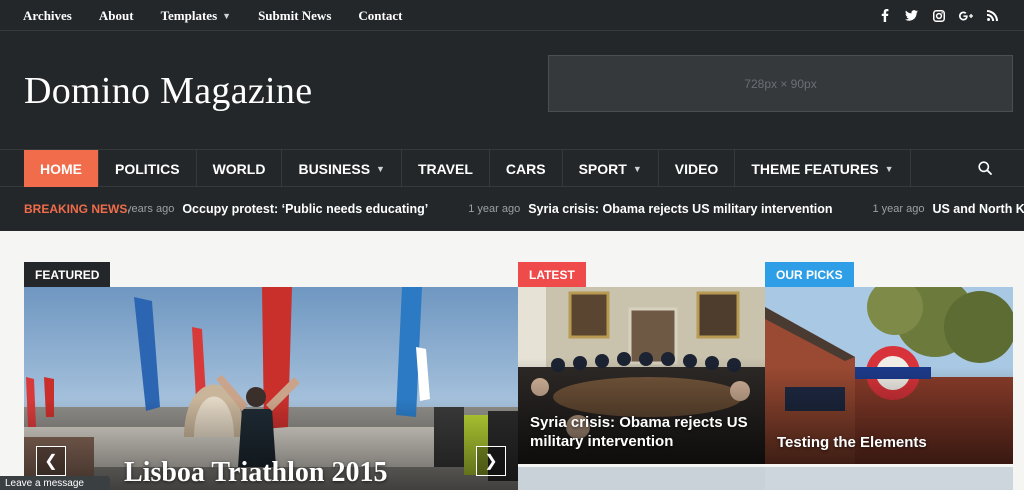  I want to click on top-nav-contact: Contact, so click(380, 16).